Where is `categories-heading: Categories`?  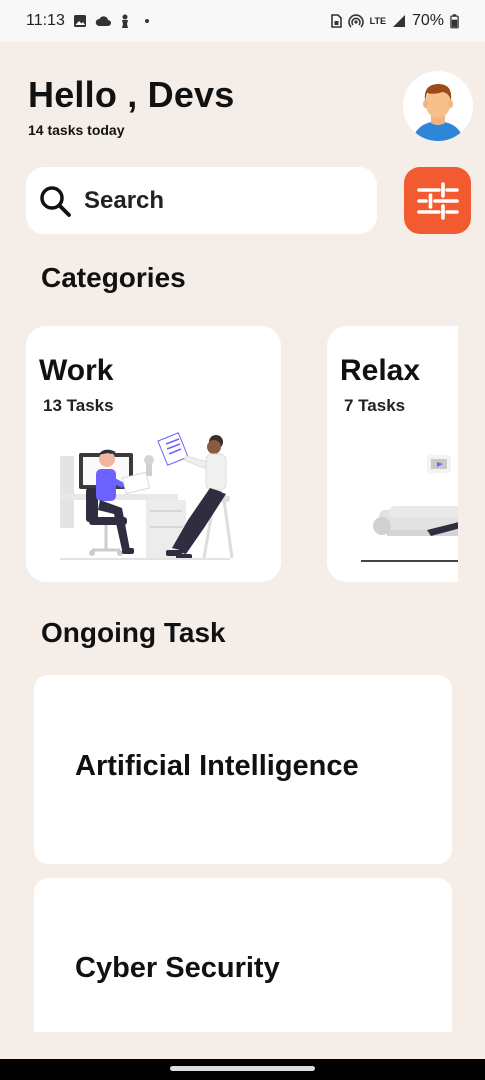 categories-heading: Categories is located at coordinates (113, 277).